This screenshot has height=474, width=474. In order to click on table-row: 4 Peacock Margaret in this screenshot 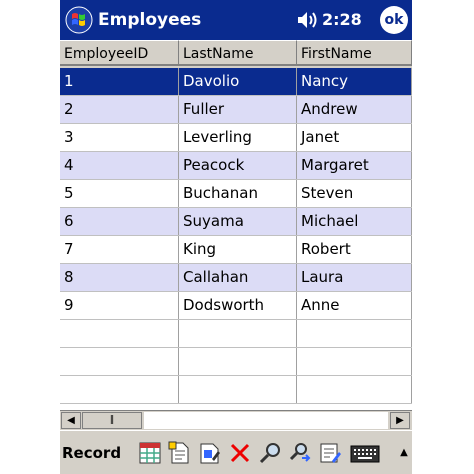, I will do `click(236, 166)`.